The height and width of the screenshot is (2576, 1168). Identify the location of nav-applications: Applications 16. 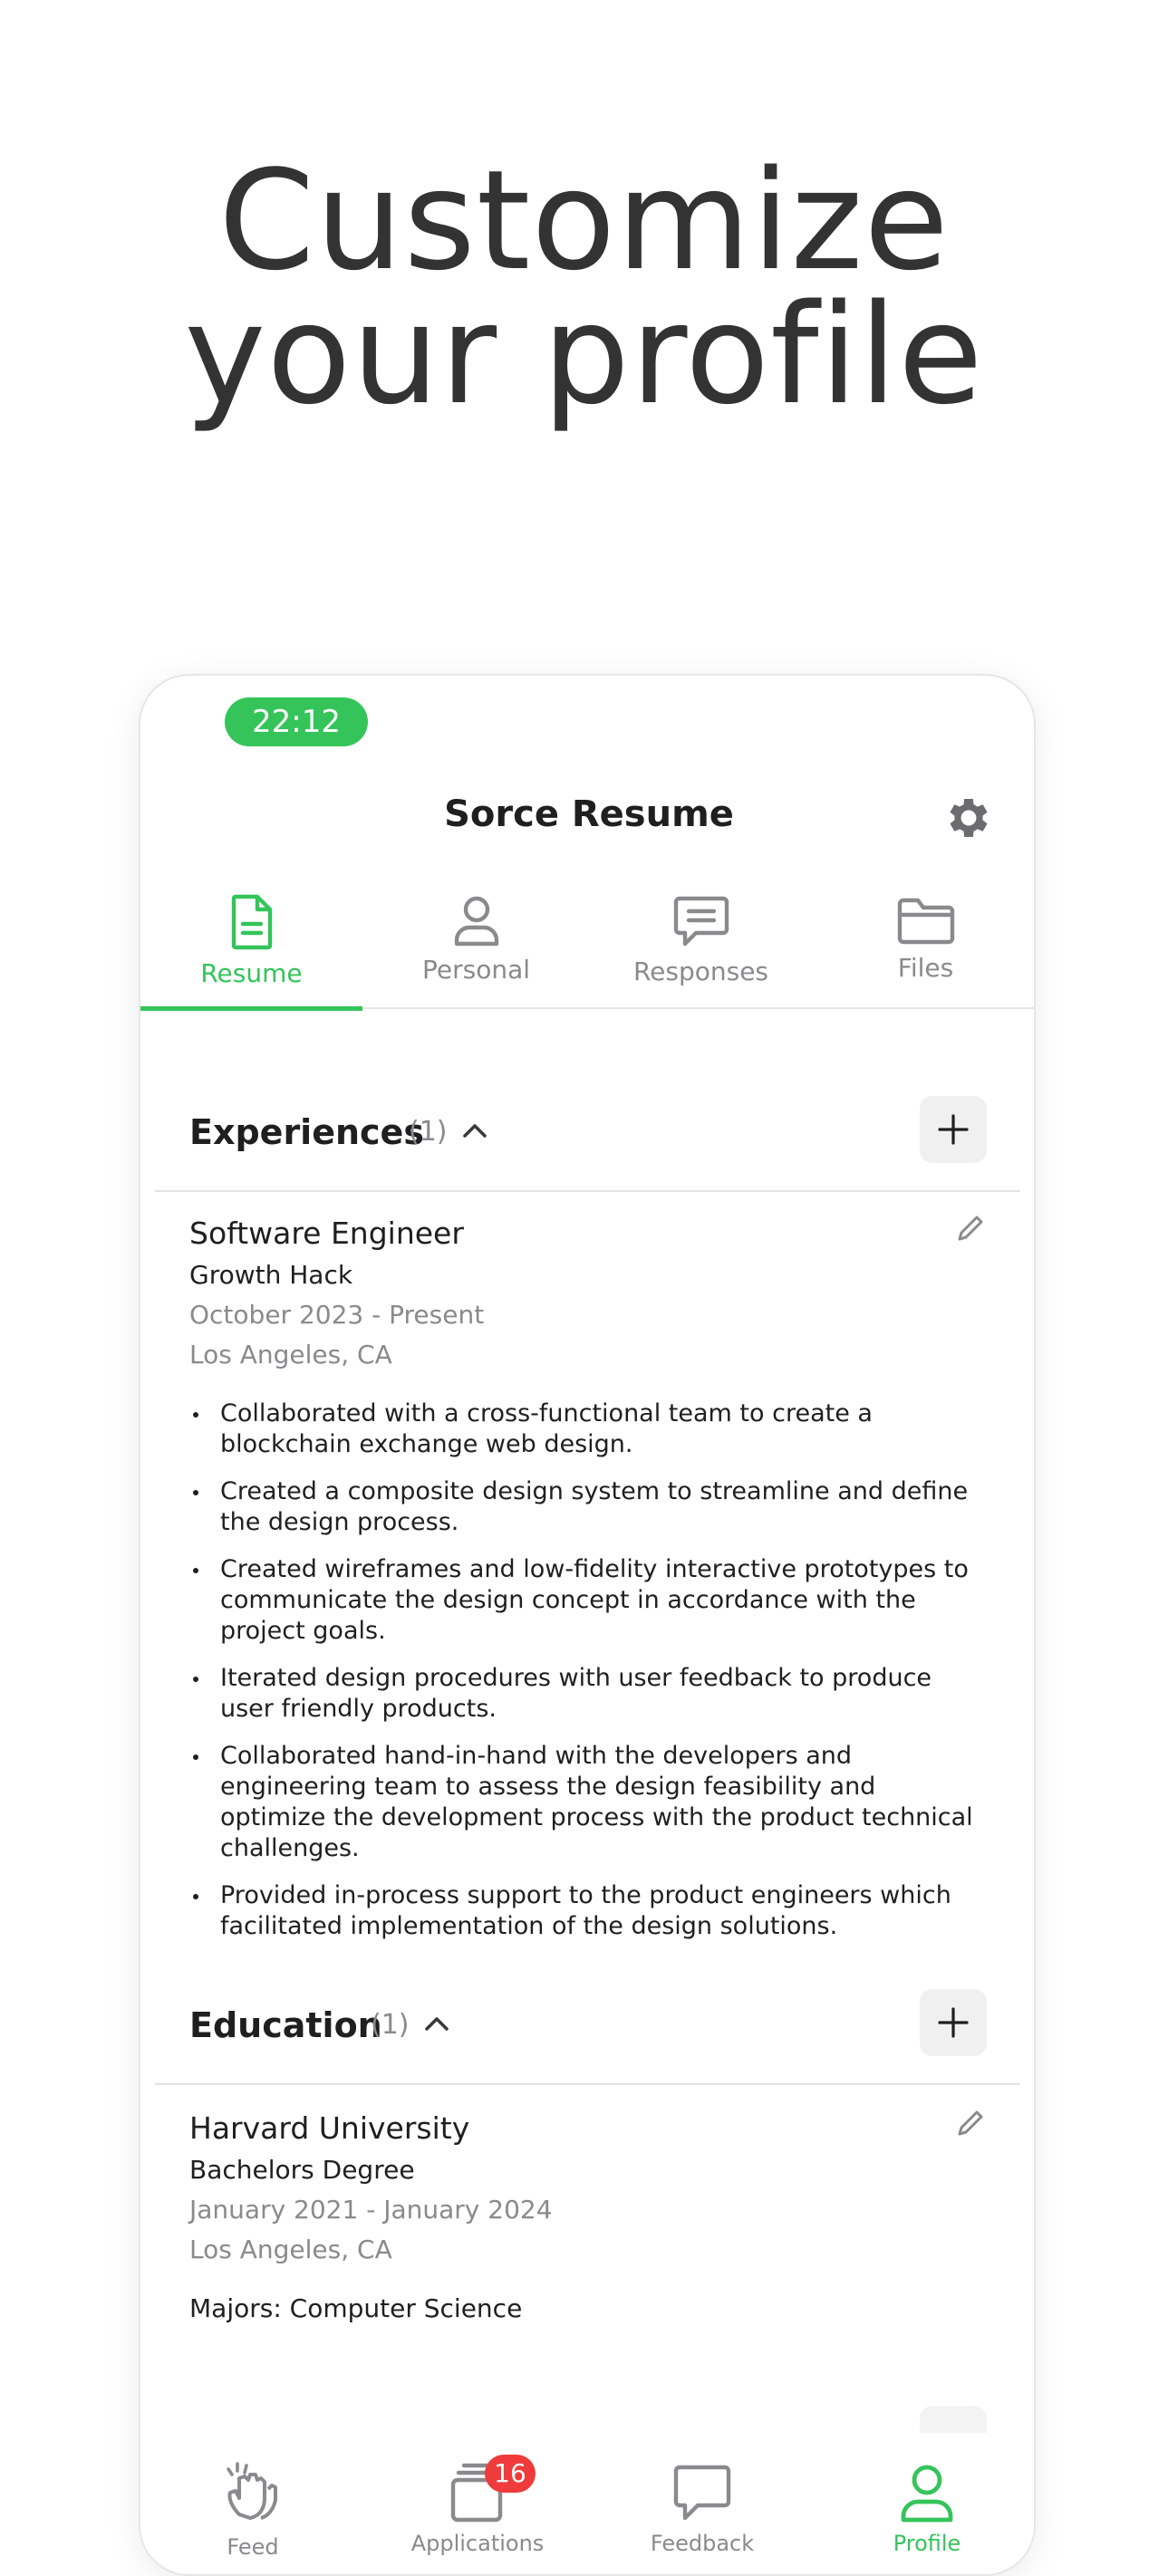
(477, 2505).